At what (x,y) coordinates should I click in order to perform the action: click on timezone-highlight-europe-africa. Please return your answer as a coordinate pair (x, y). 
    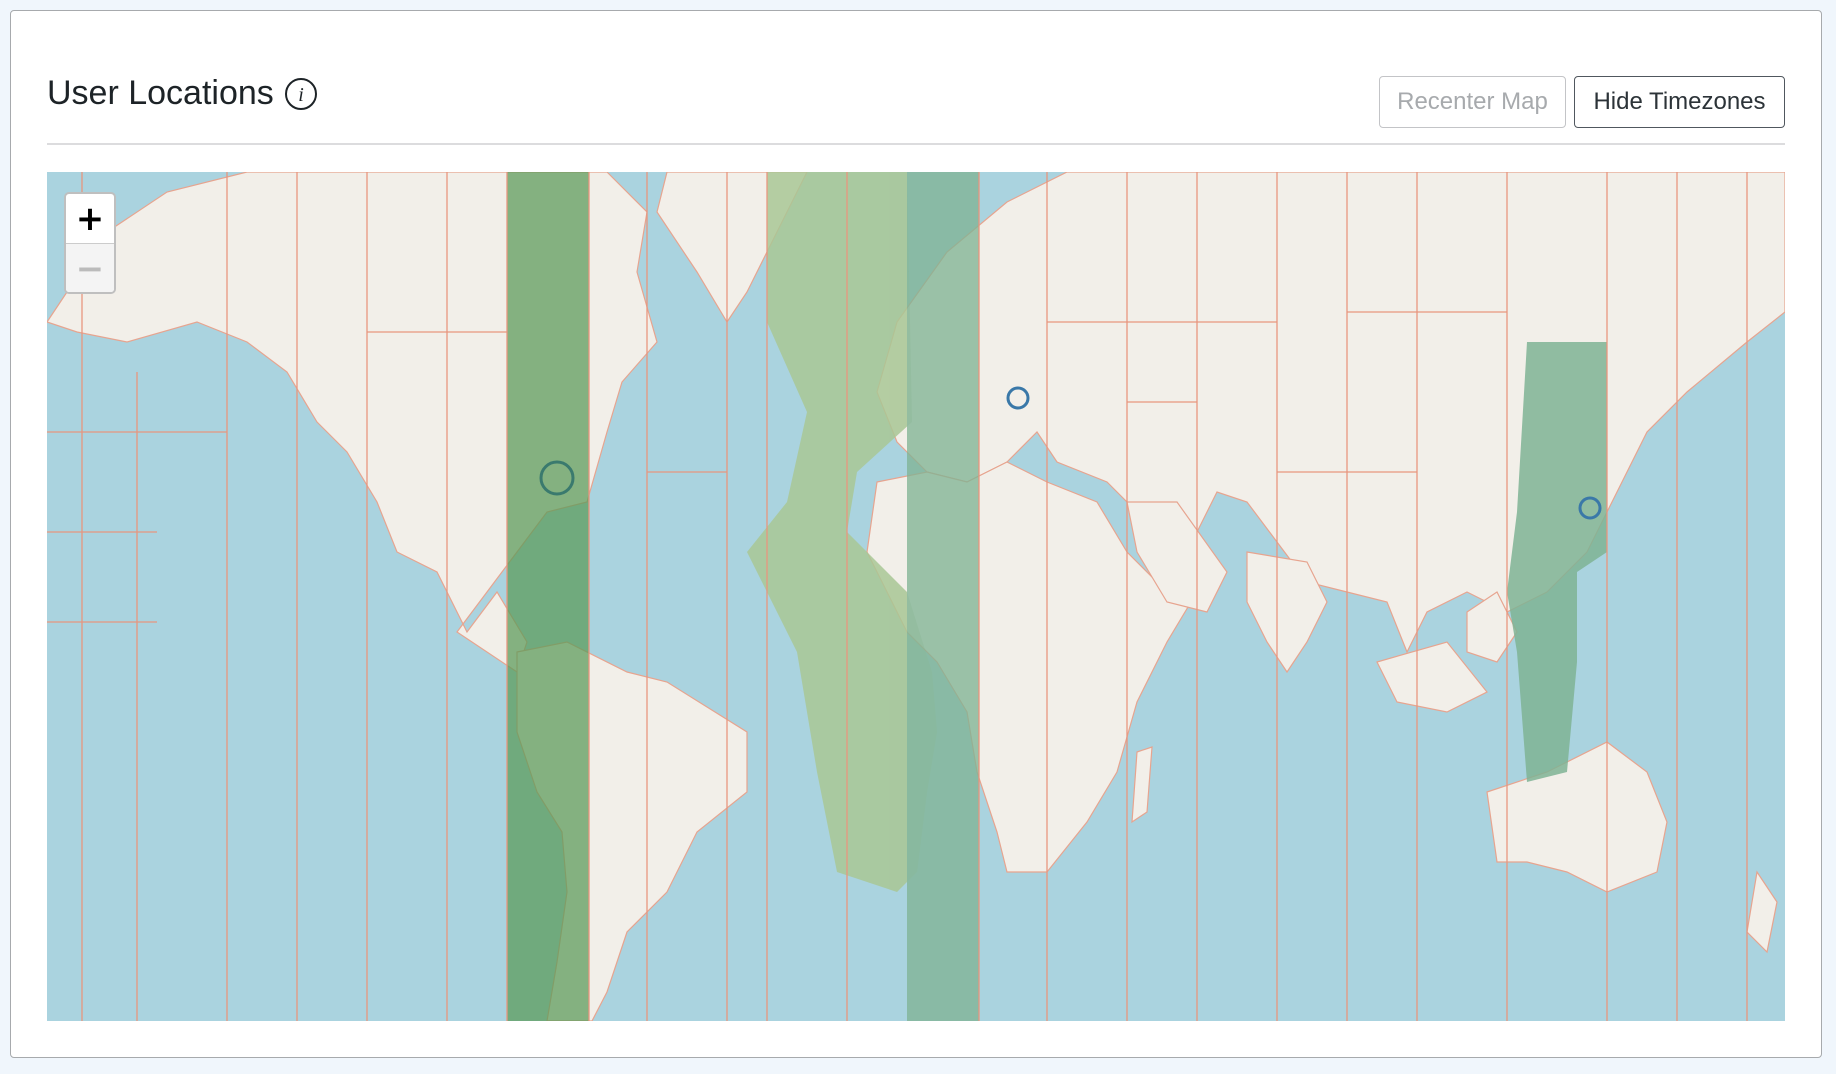
    Looking at the image, I should click on (863, 596).